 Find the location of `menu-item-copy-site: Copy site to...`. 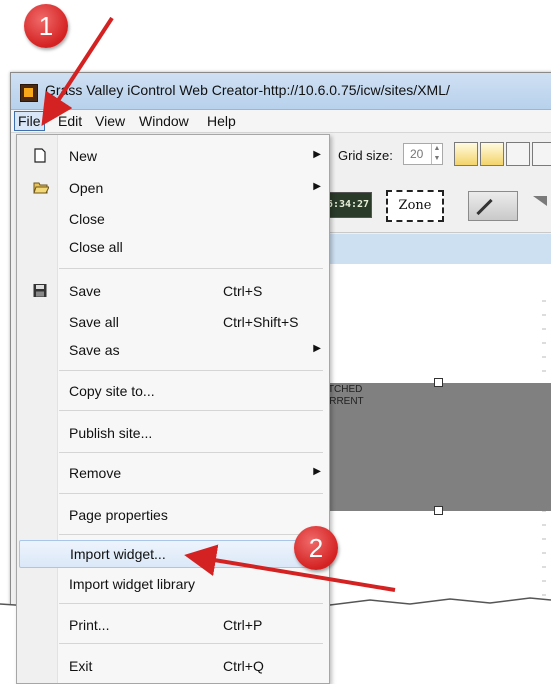

menu-item-copy-site: Copy site to... is located at coordinates (172, 391).